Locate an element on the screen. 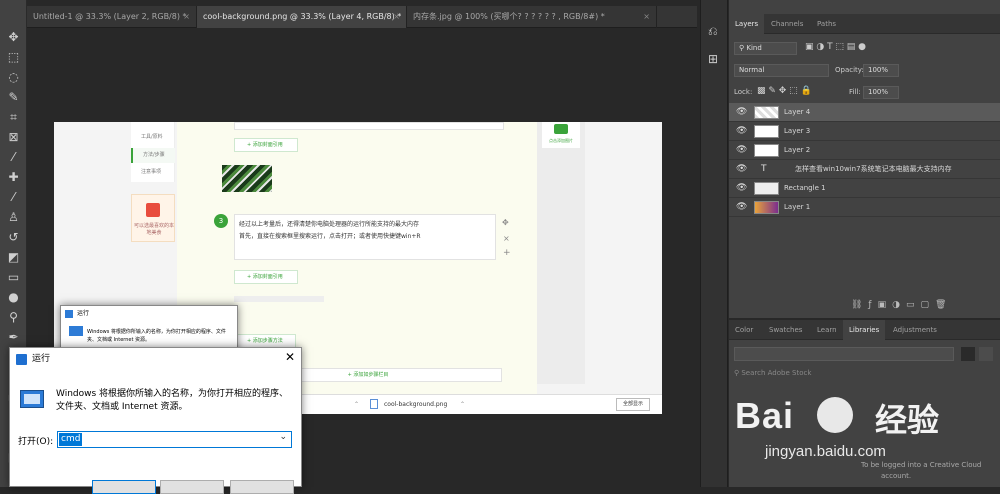  quick-select-tool-icon: ✎ is located at coordinates (13, 97).